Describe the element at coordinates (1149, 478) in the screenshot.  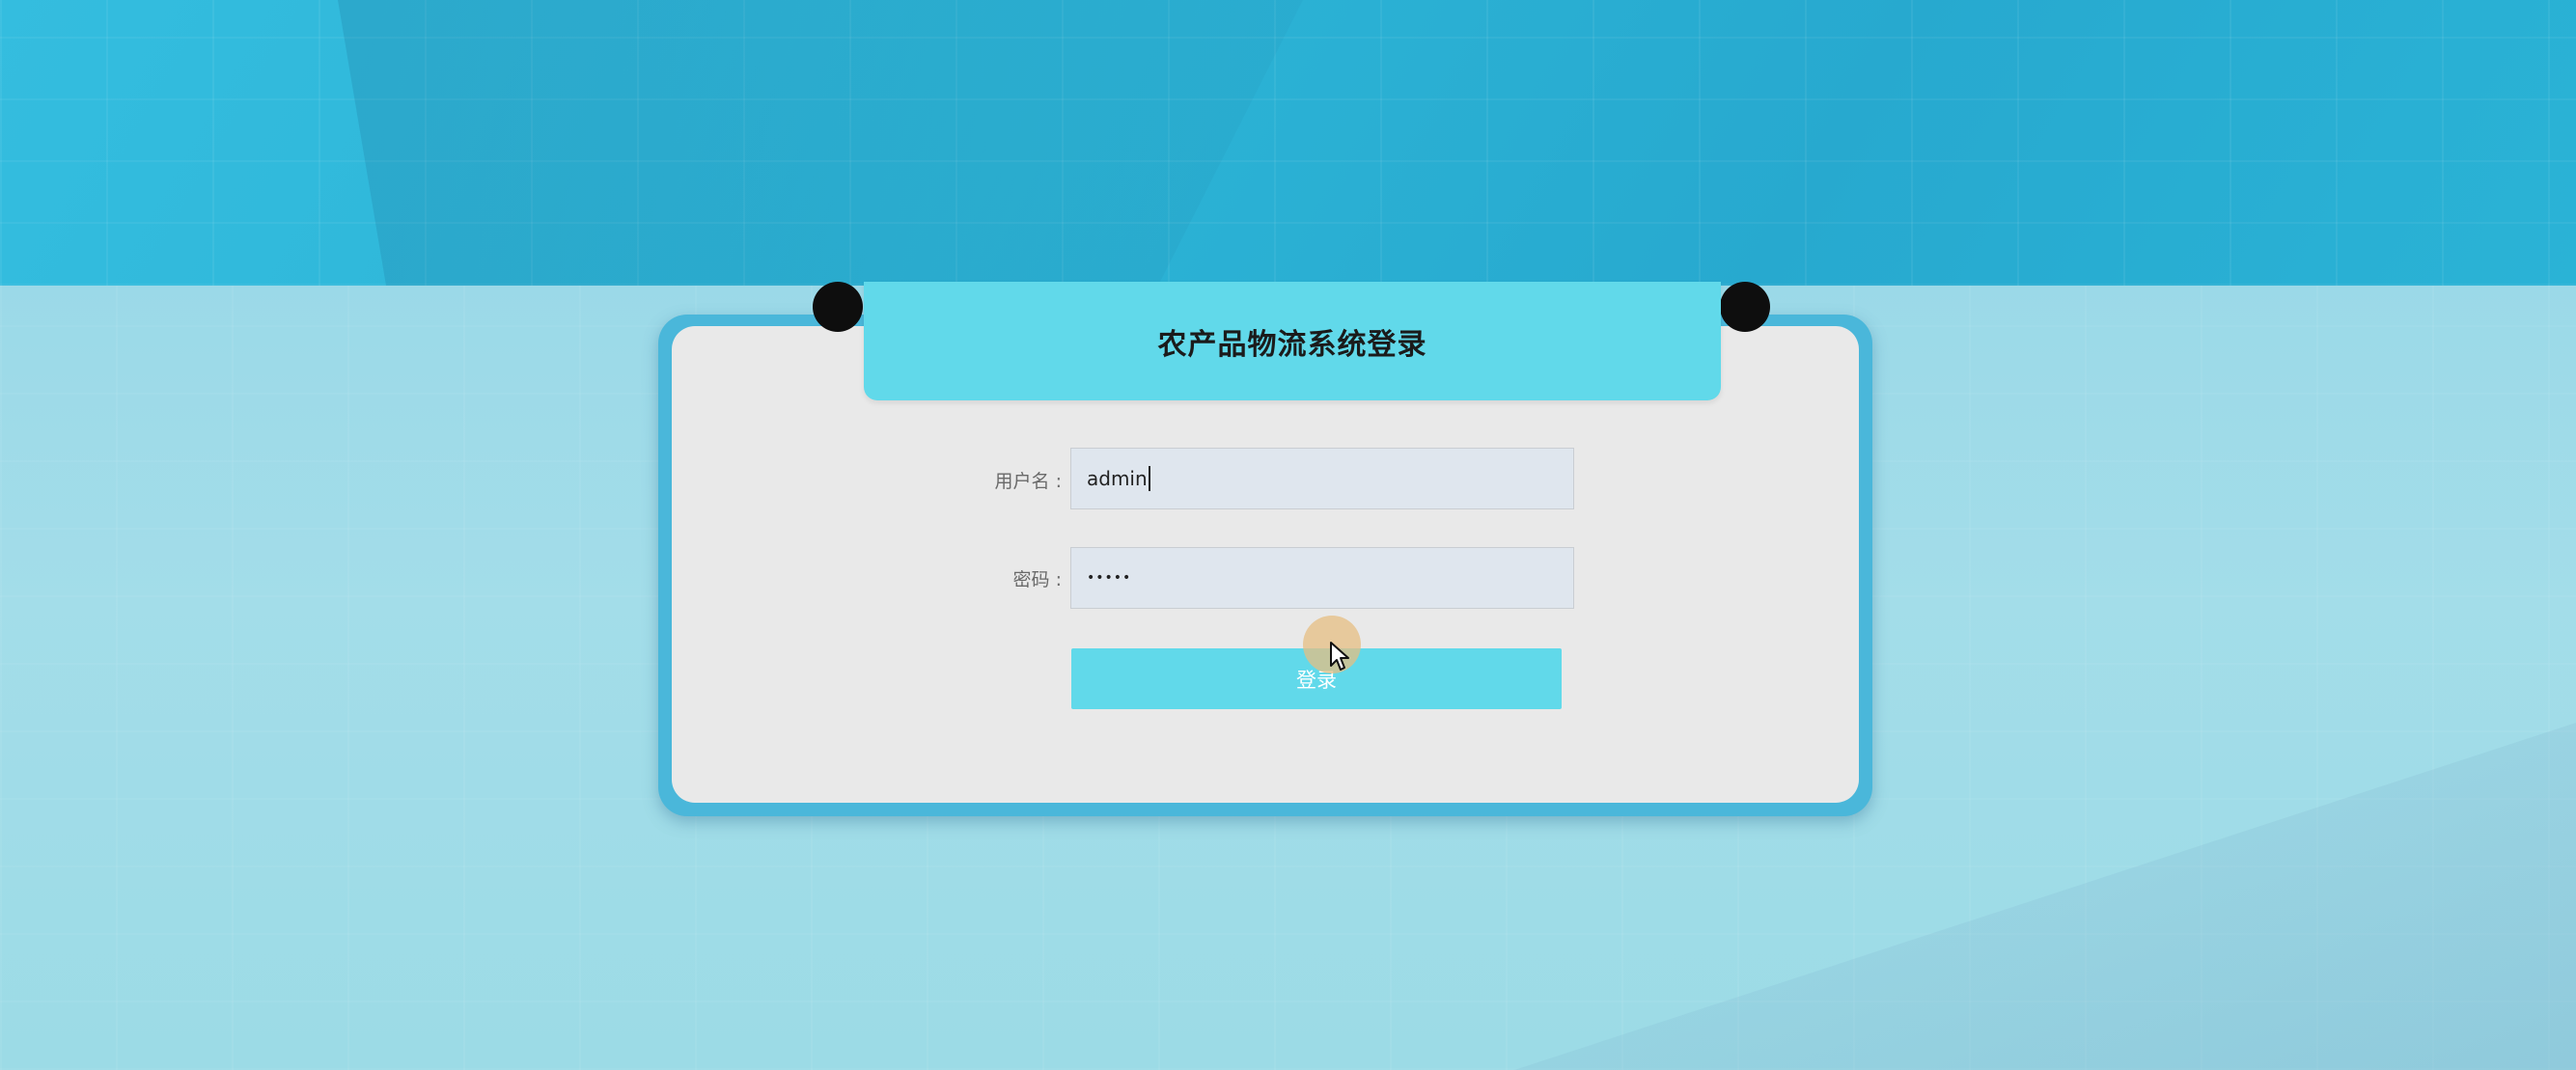
I see `text-caret` at that location.